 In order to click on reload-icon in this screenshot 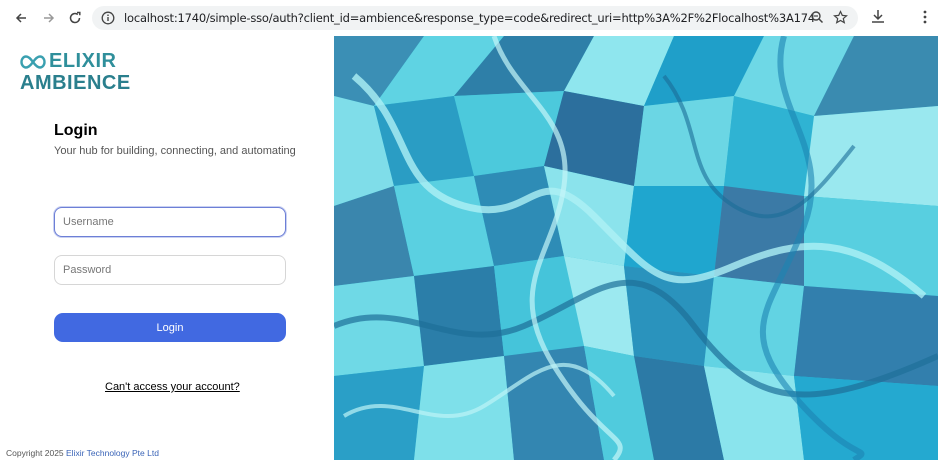, I will do `click(75, 17)`.